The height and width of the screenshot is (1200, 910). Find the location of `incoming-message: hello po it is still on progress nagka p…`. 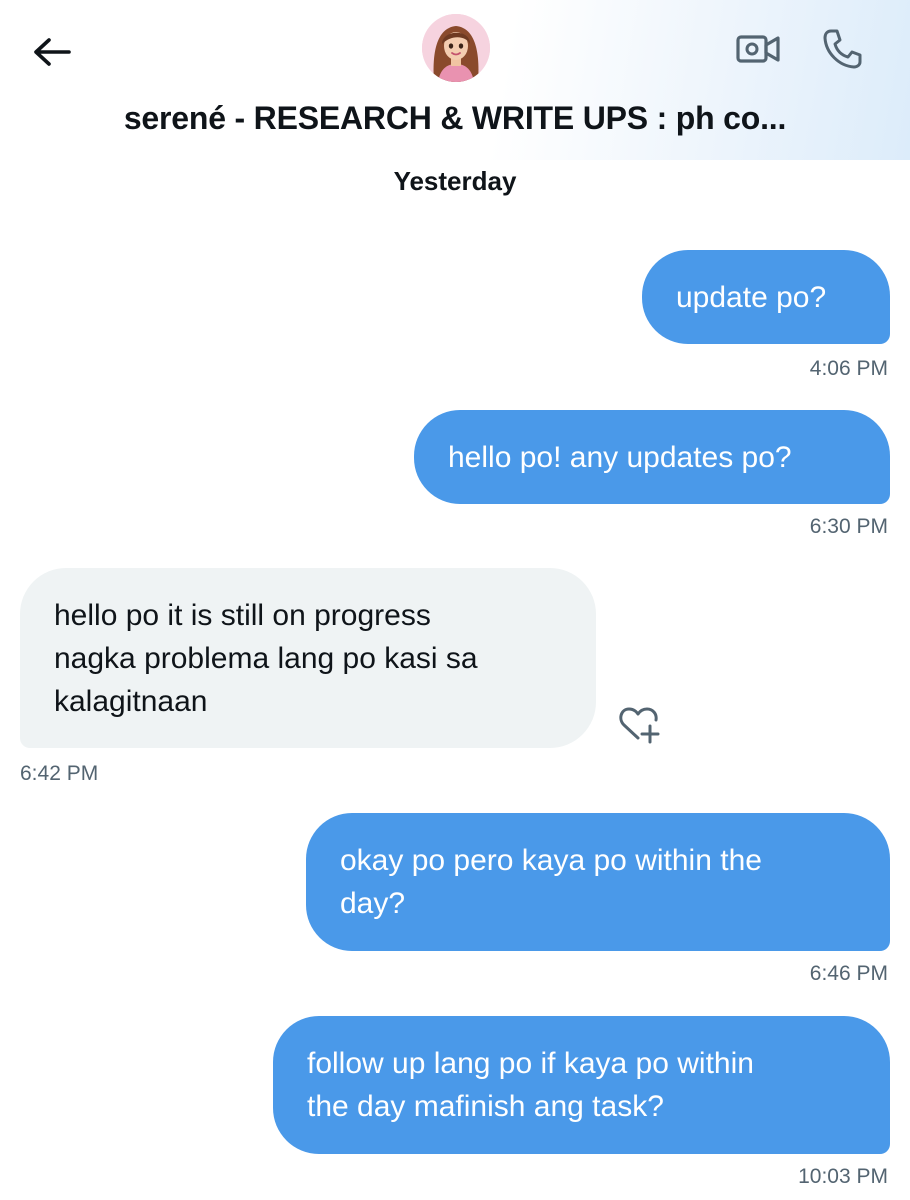

incoming-message: hello po it is still on progress nagka p… is located at coordinates (308, 658).